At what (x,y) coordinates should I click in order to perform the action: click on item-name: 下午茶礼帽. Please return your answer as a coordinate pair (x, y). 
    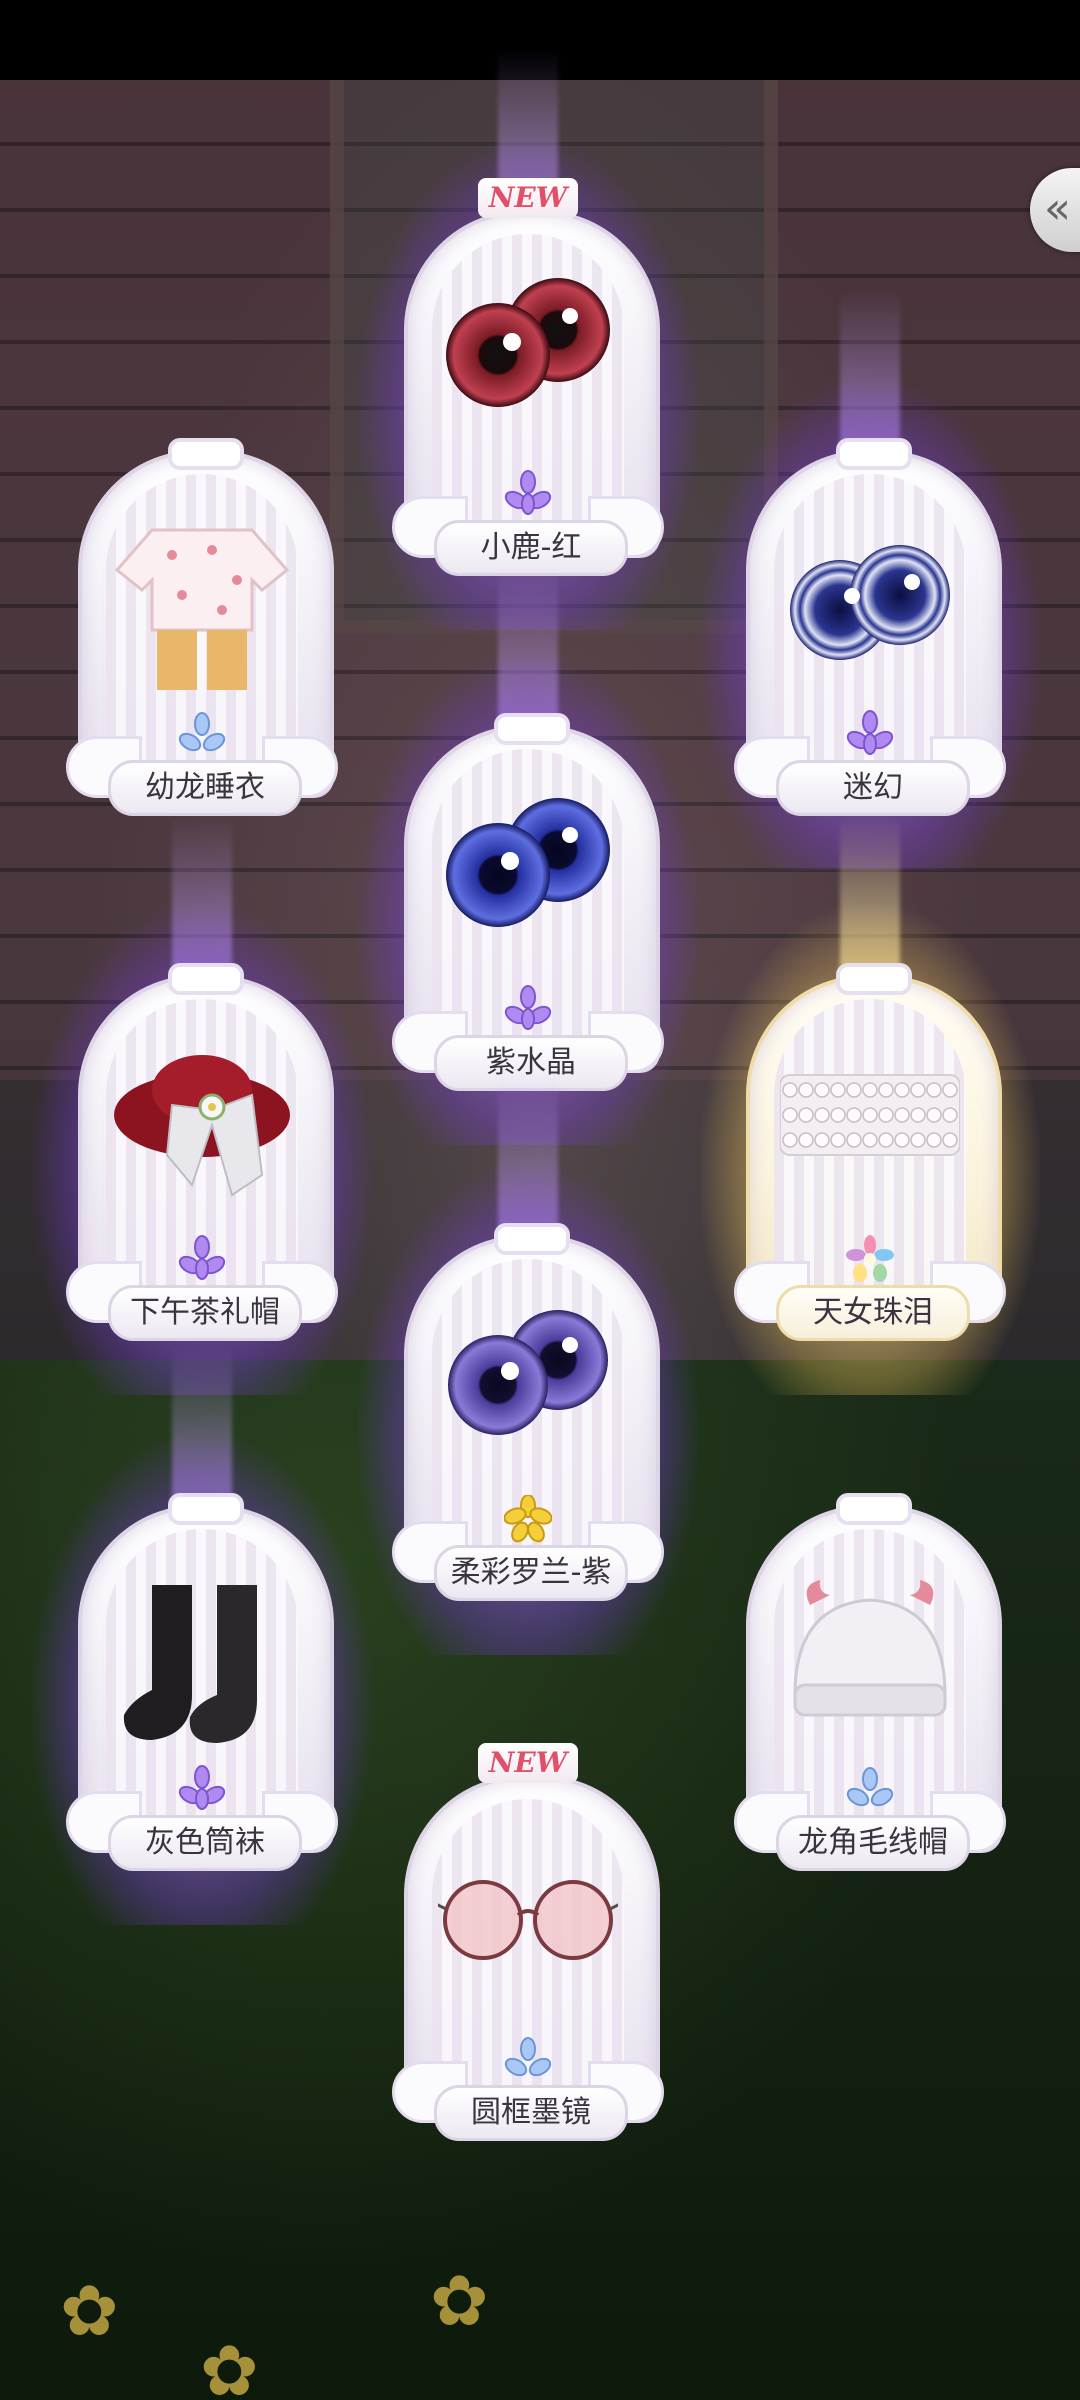
    Looking at the image, I should click on (205, 1313).